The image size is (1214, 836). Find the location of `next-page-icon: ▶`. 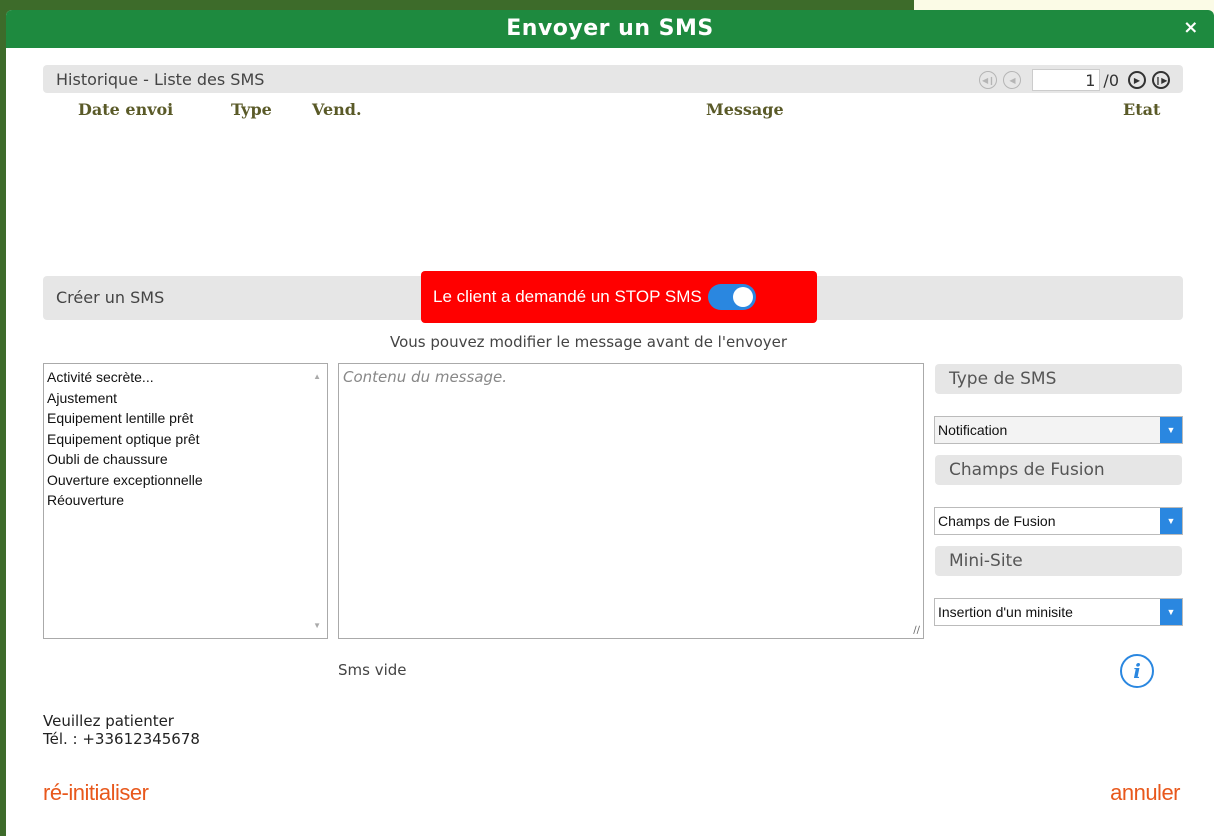

next-page-icon: ▶ is located at coordinates (1137, 80).